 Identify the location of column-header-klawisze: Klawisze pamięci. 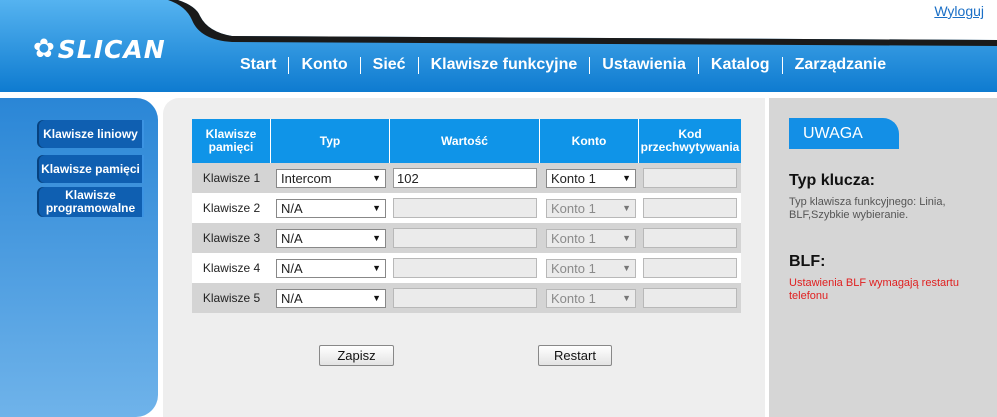
(231, 141).